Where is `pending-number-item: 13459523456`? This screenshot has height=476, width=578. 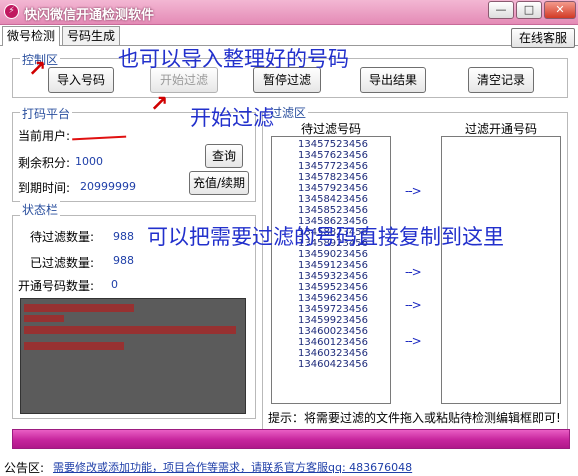 pending-number-item: 13459523456 is located at coordinates (333, 287).